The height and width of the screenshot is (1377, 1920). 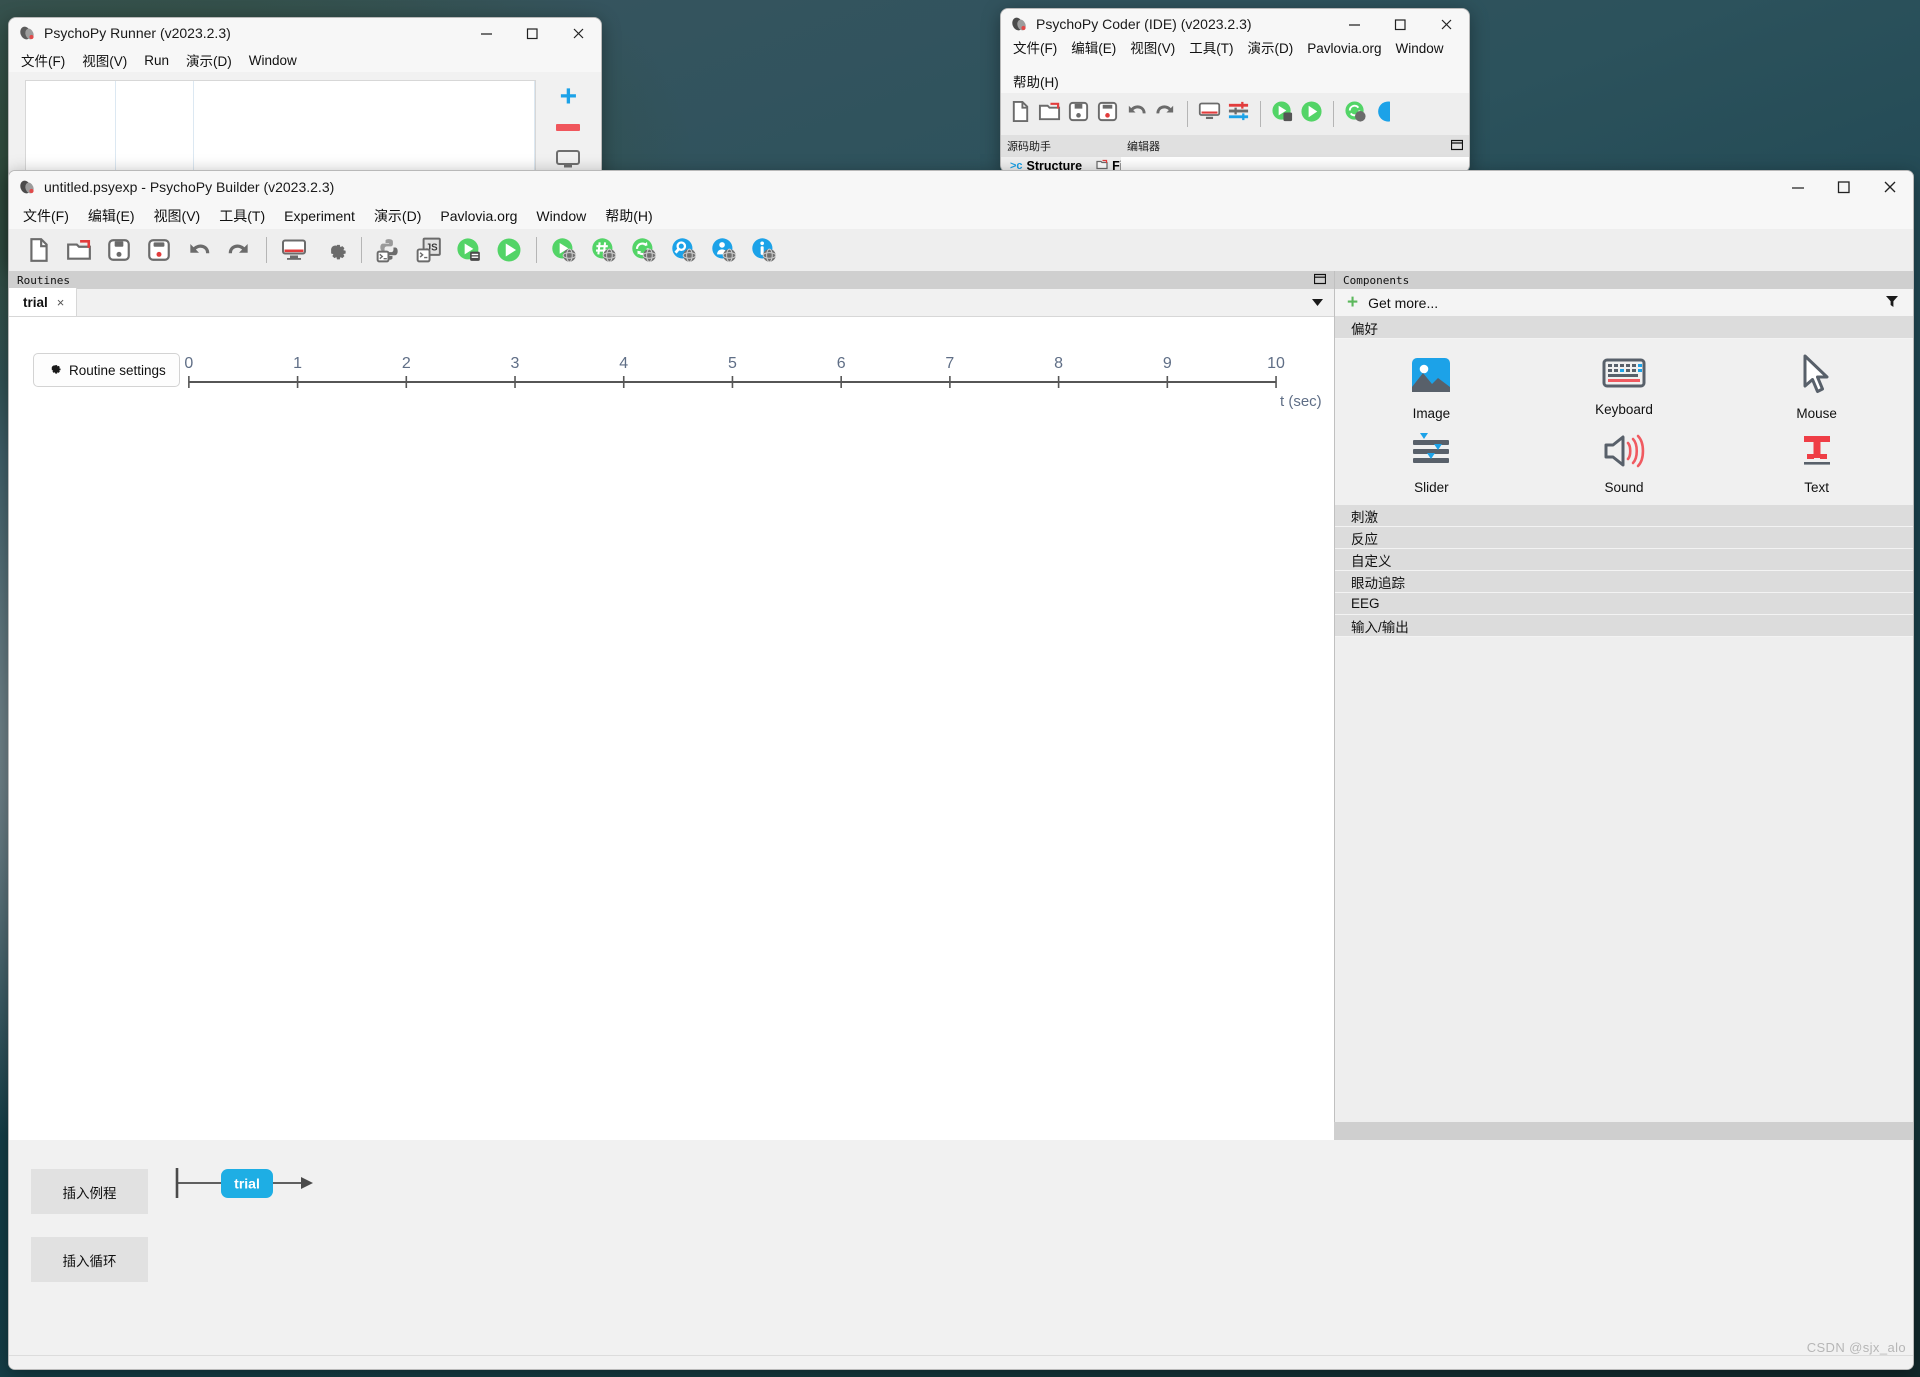 What do you see at coordinates (1317, 303) in the screenshot?
I see `chevron-down-icon` at bounding box center [1317, 303].